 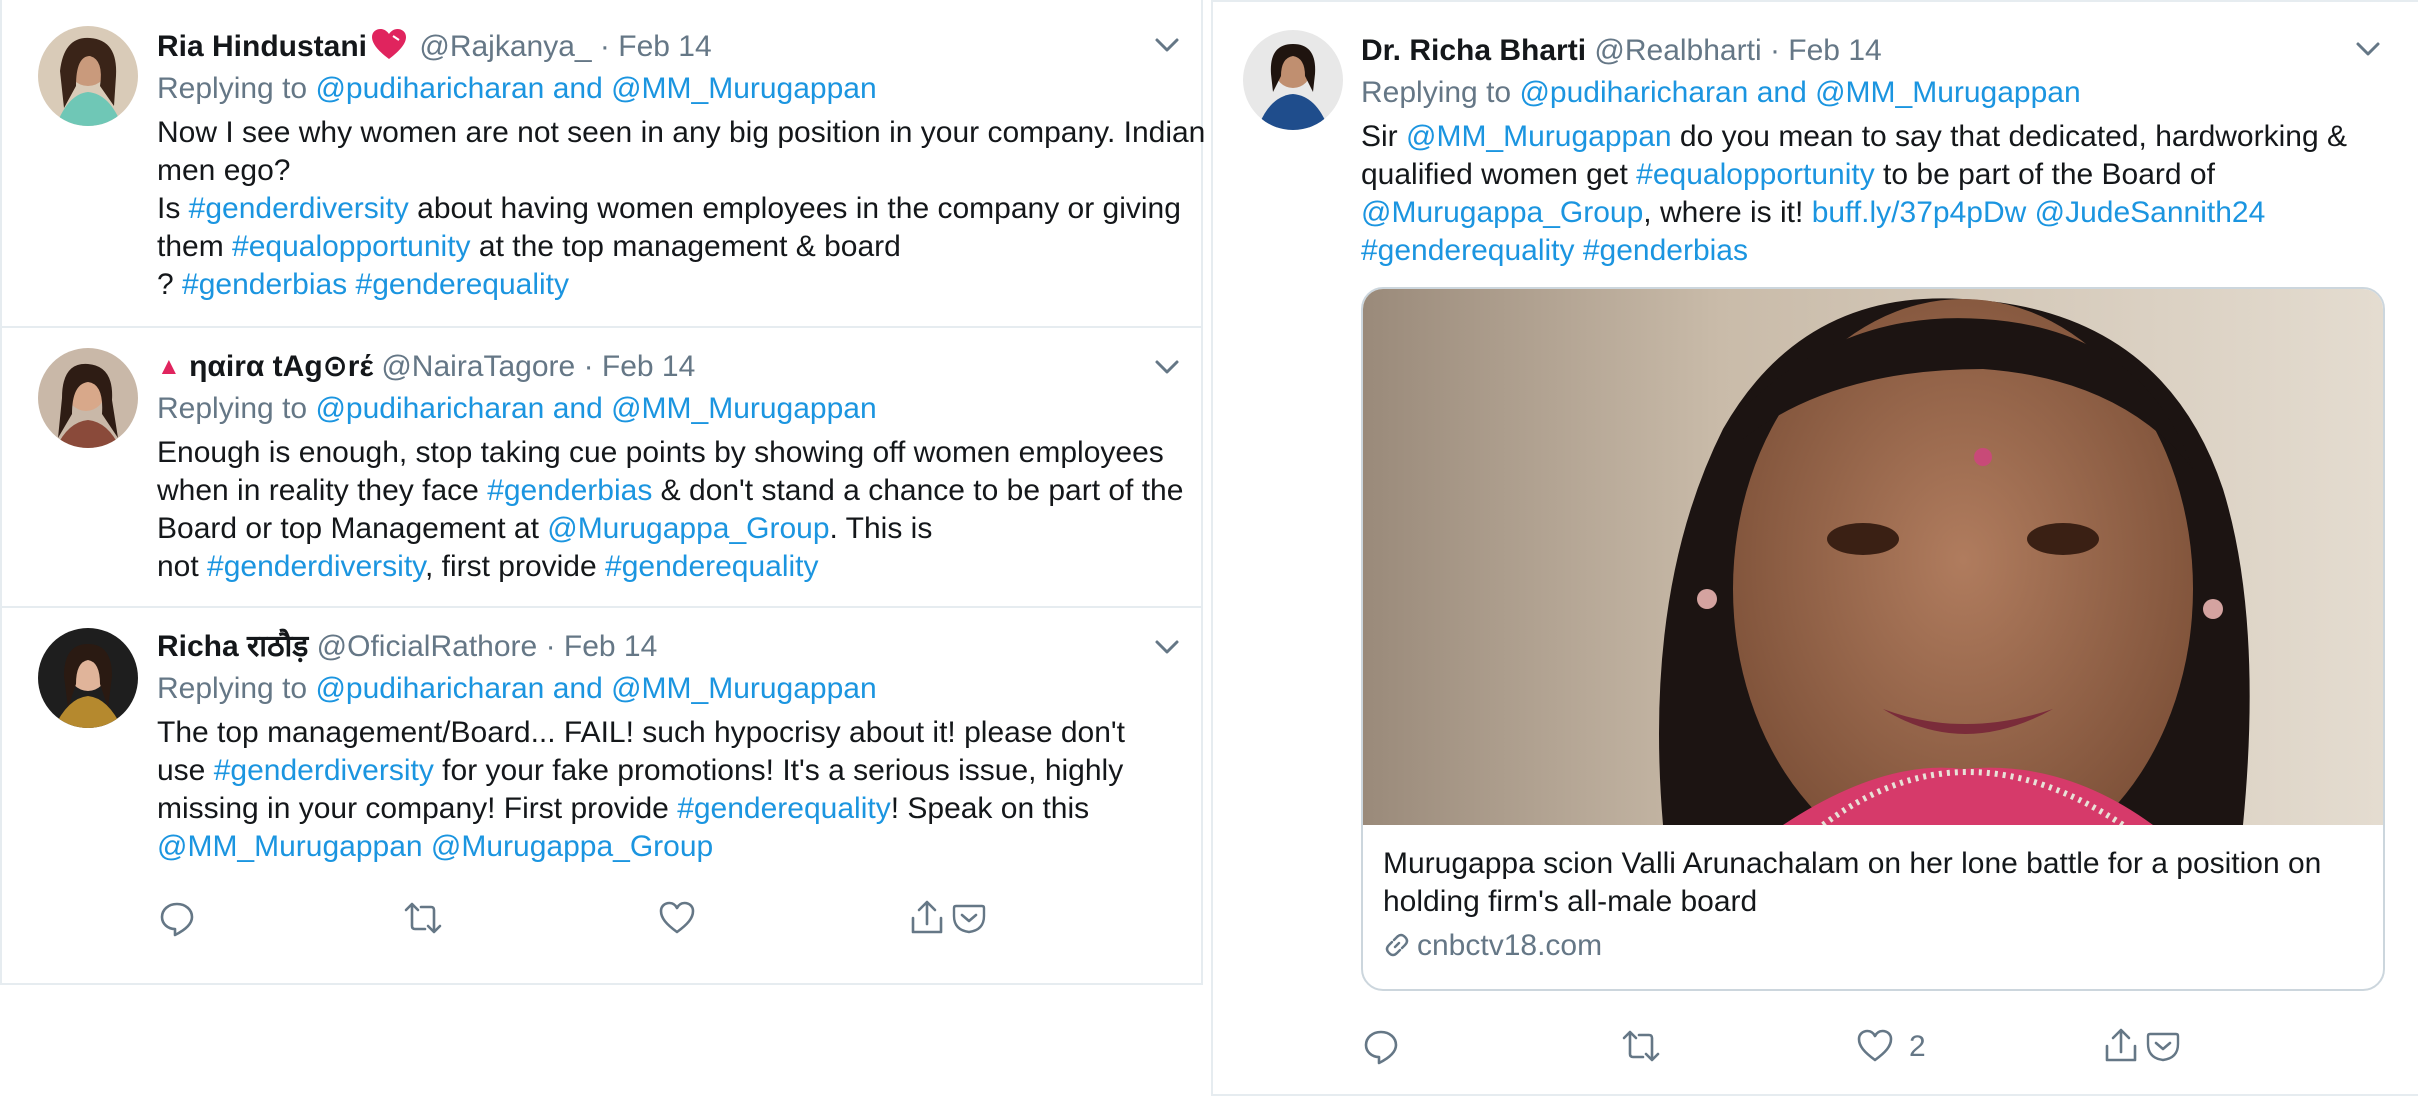 What do you see at coordinates (515, 566) in the screenshot?
I see `tweet-text-segment: , first provide` at bounding box center [515, 566].